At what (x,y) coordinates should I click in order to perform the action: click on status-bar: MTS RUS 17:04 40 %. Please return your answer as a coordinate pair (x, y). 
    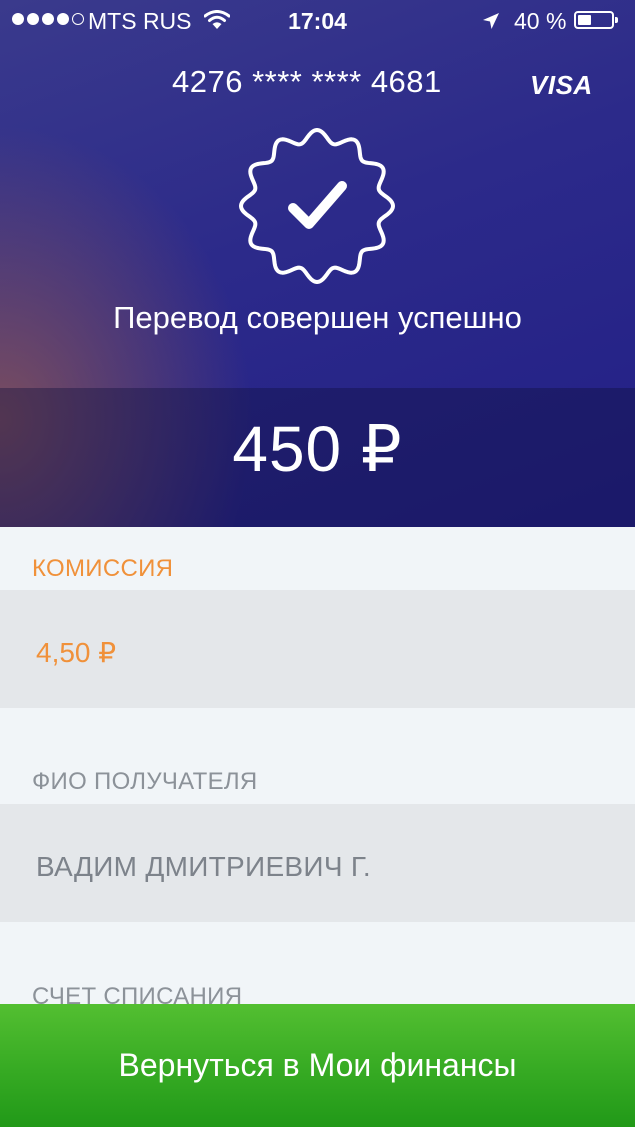
    Looking at the image, I should click on (317, 20).